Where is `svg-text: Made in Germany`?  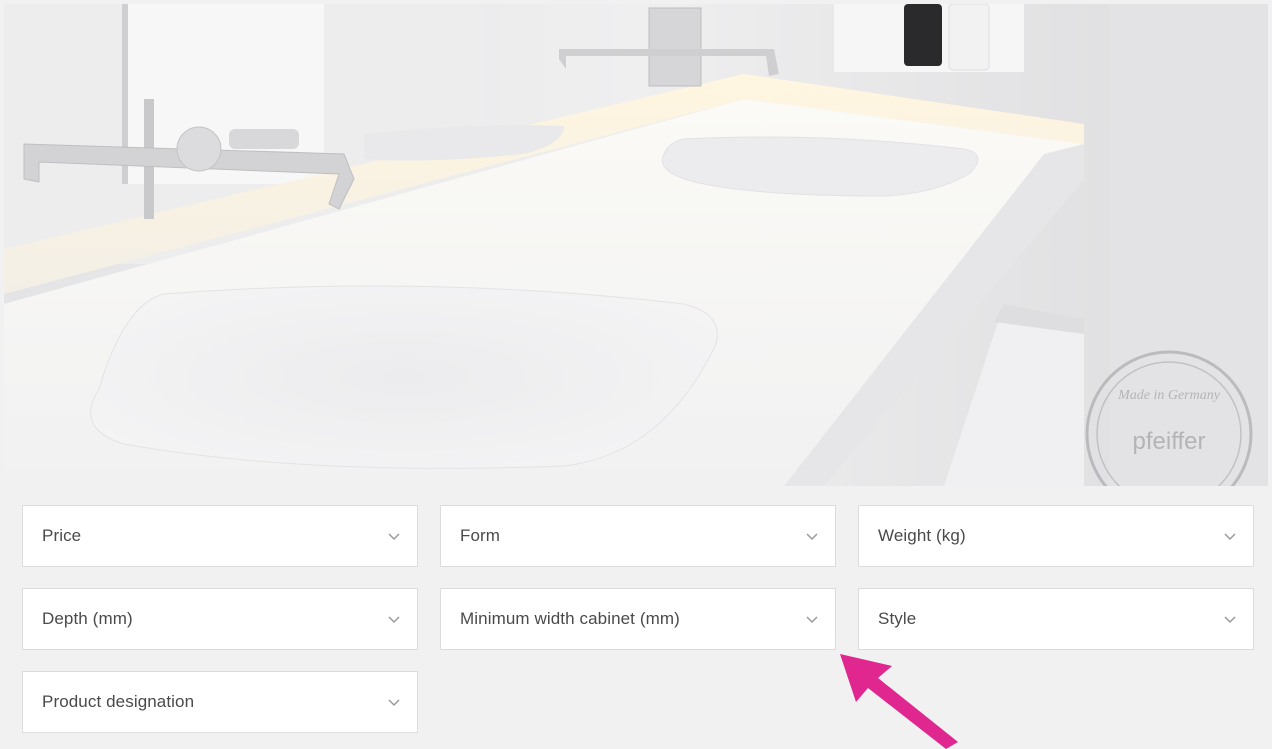
svg-text: Made in Germany is located at coordinates (1169, 395).